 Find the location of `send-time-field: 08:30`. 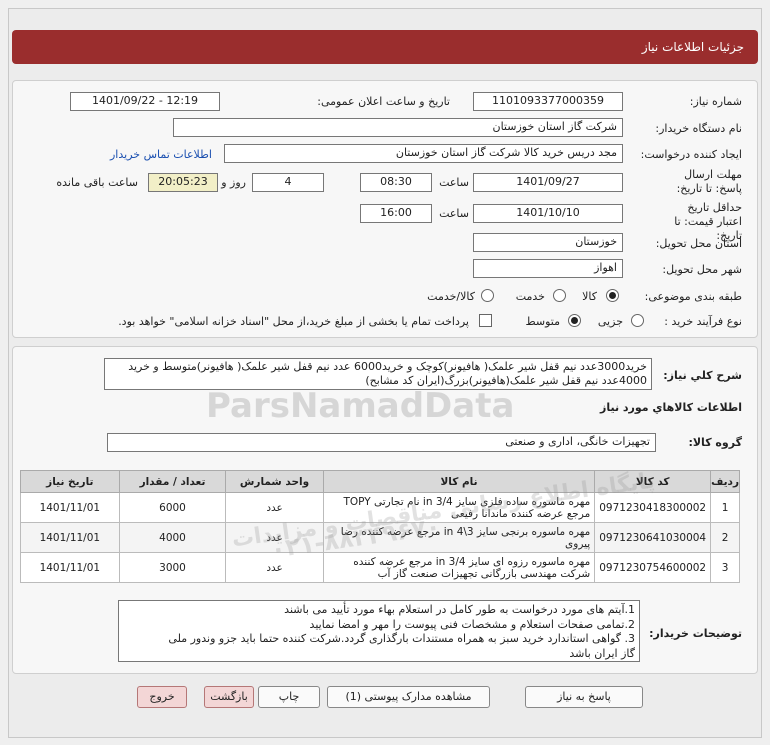

send-time-field: 08:30 is located at coordinates (396, 182).